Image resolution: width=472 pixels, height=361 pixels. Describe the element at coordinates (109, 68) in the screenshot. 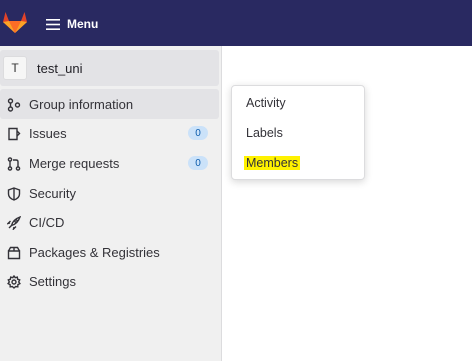

I see `group-context-header: T test_uni` at that location.